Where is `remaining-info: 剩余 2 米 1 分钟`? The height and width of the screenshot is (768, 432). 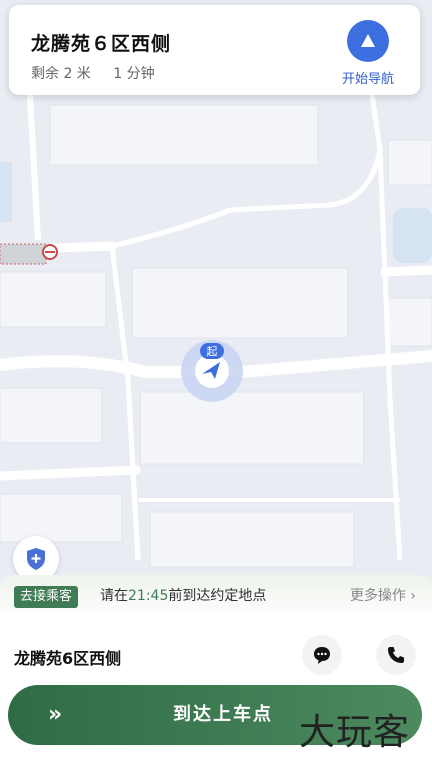
remaining-info: 剩余 2 米 1 分钟 is located at coordinates (102, 73).